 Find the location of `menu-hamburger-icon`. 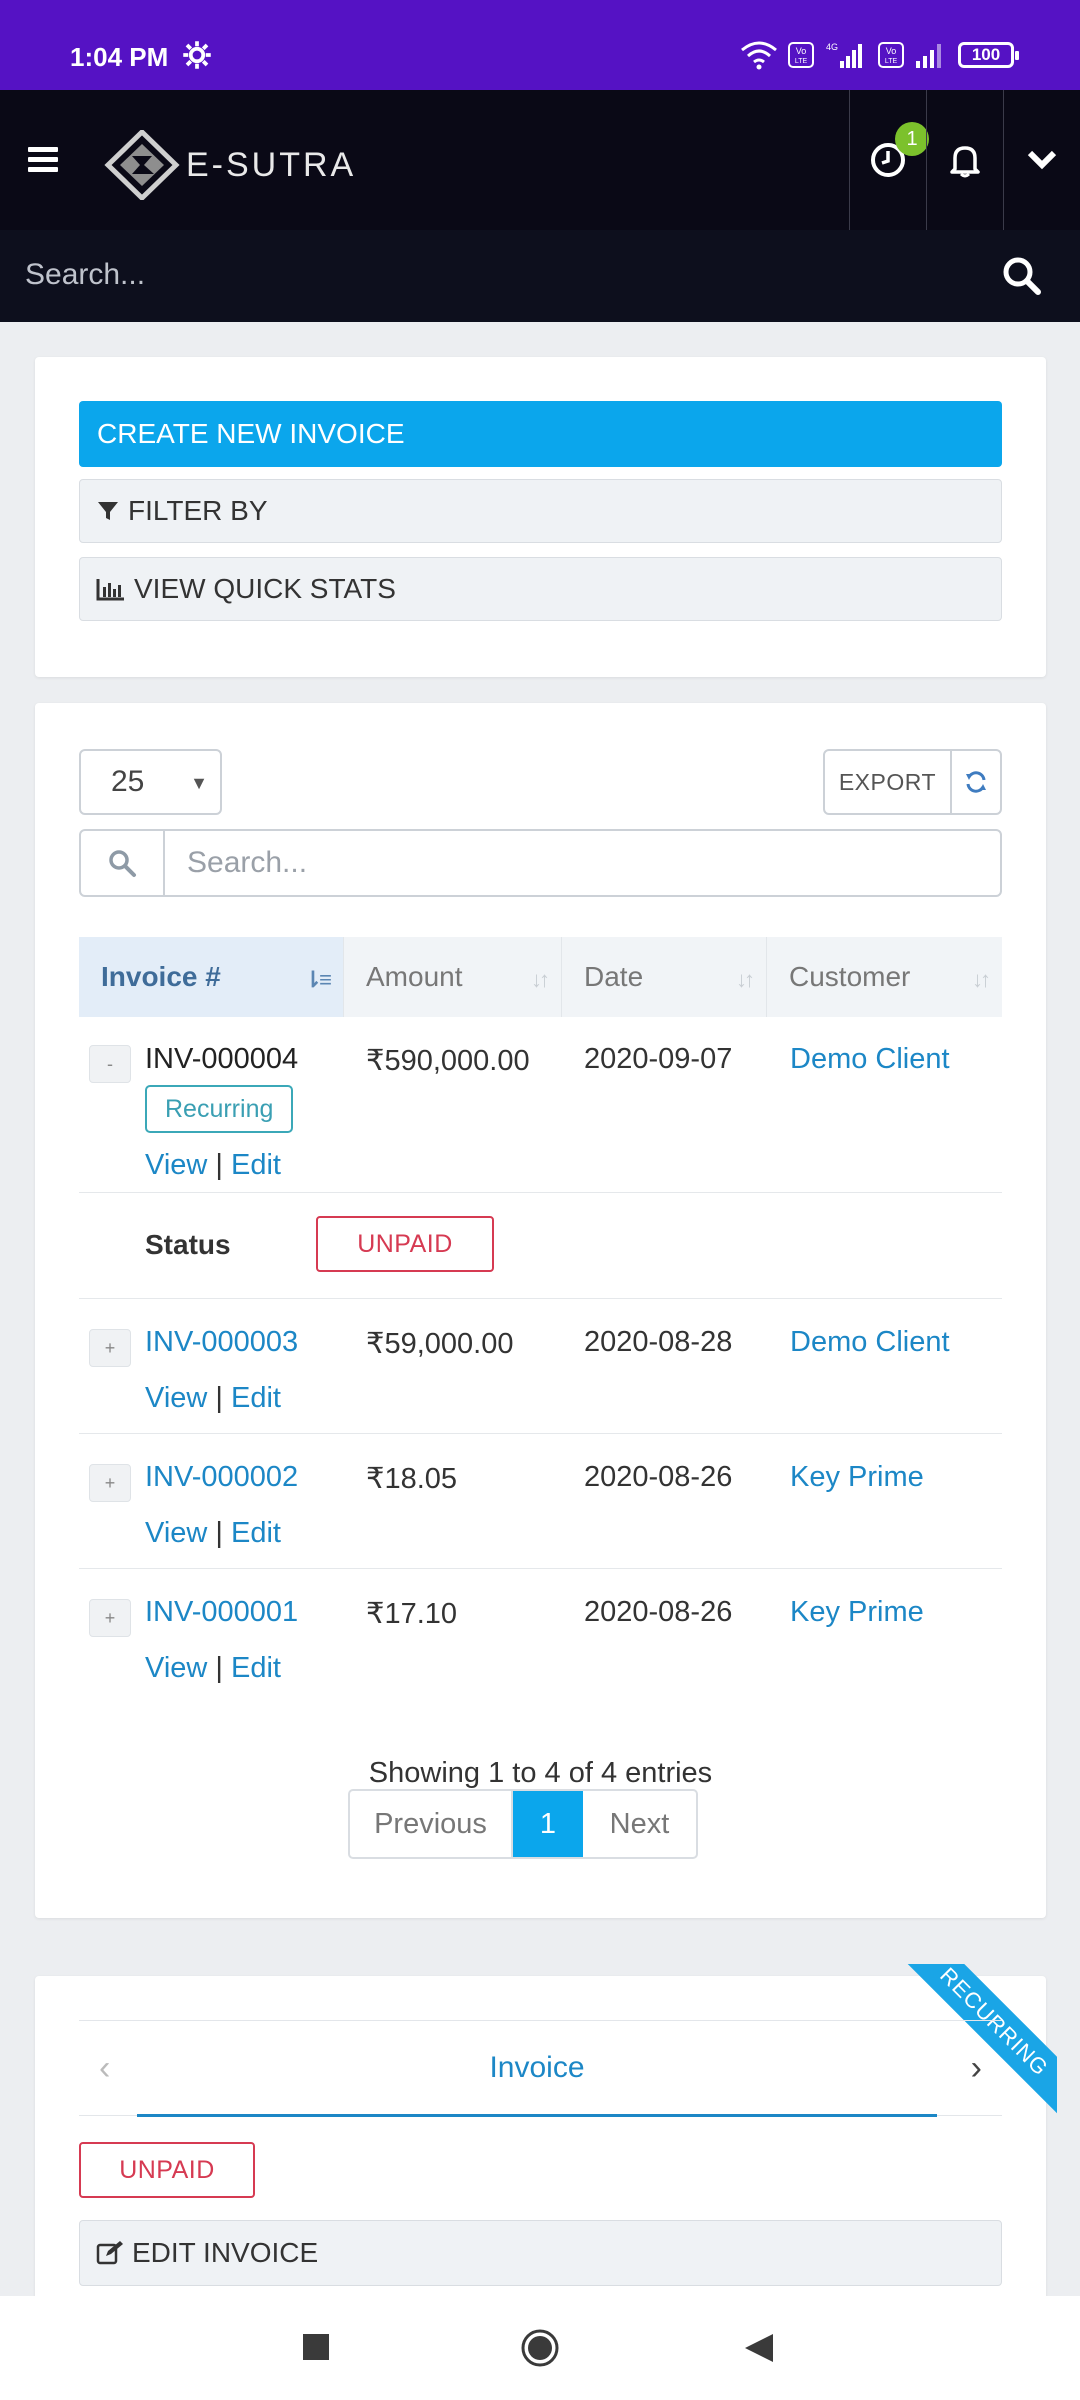

menu-hamburger-icon is located at coordinates (43, 160).